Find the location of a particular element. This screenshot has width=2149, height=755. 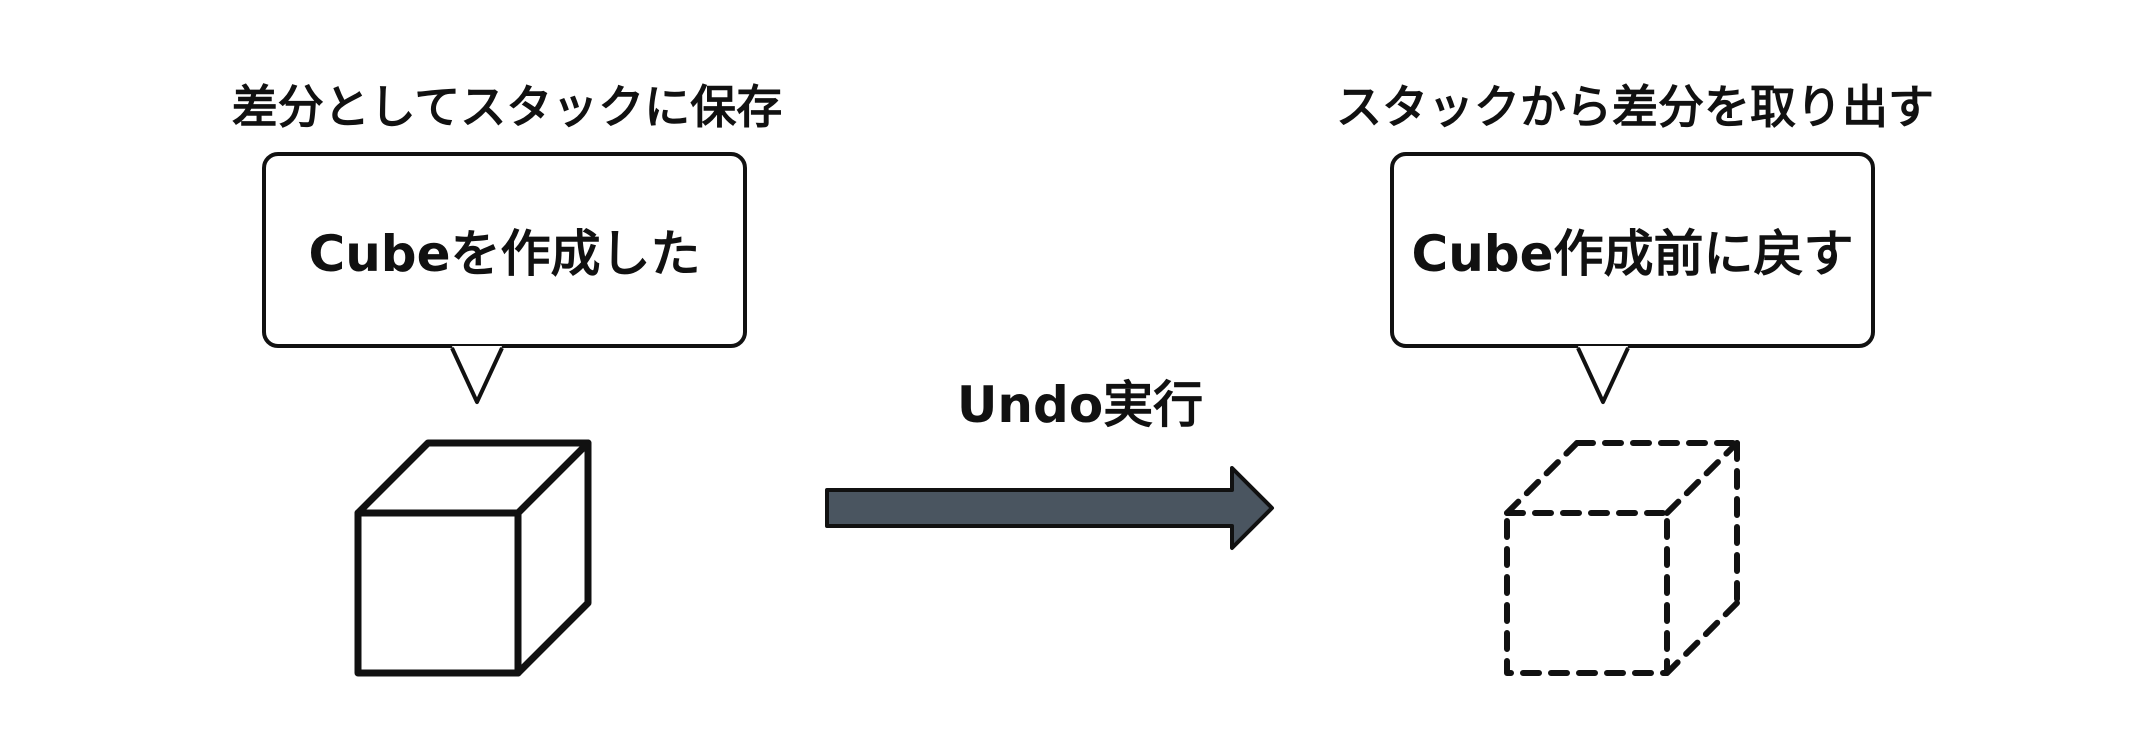

left-bubble-tail is located at coordinates (477, 375).